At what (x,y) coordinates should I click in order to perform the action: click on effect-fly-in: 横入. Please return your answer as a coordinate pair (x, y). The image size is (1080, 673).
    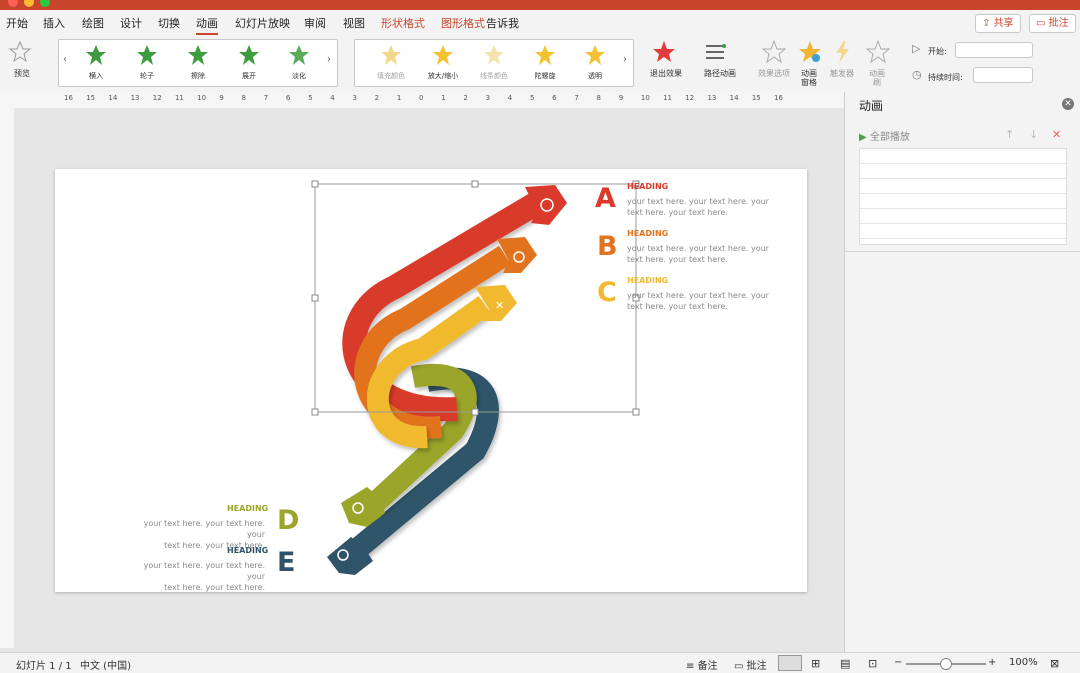
    Looking at the image, I should click on (96, 62).